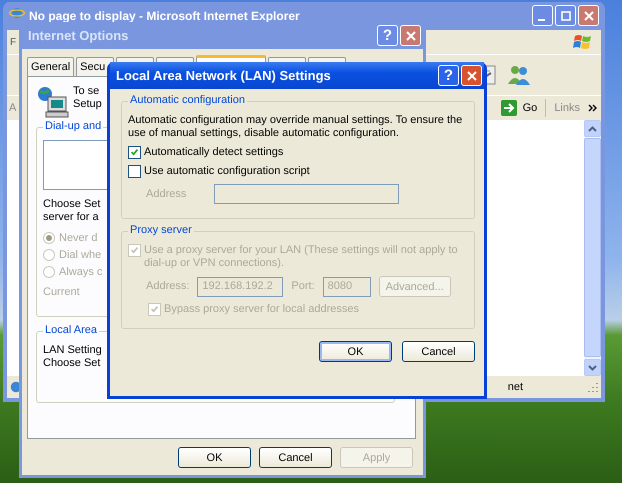  What do you see at coordinates (592, 108) in the screenshot?
I see `chevron-icon` at bounding box center [592, 108].